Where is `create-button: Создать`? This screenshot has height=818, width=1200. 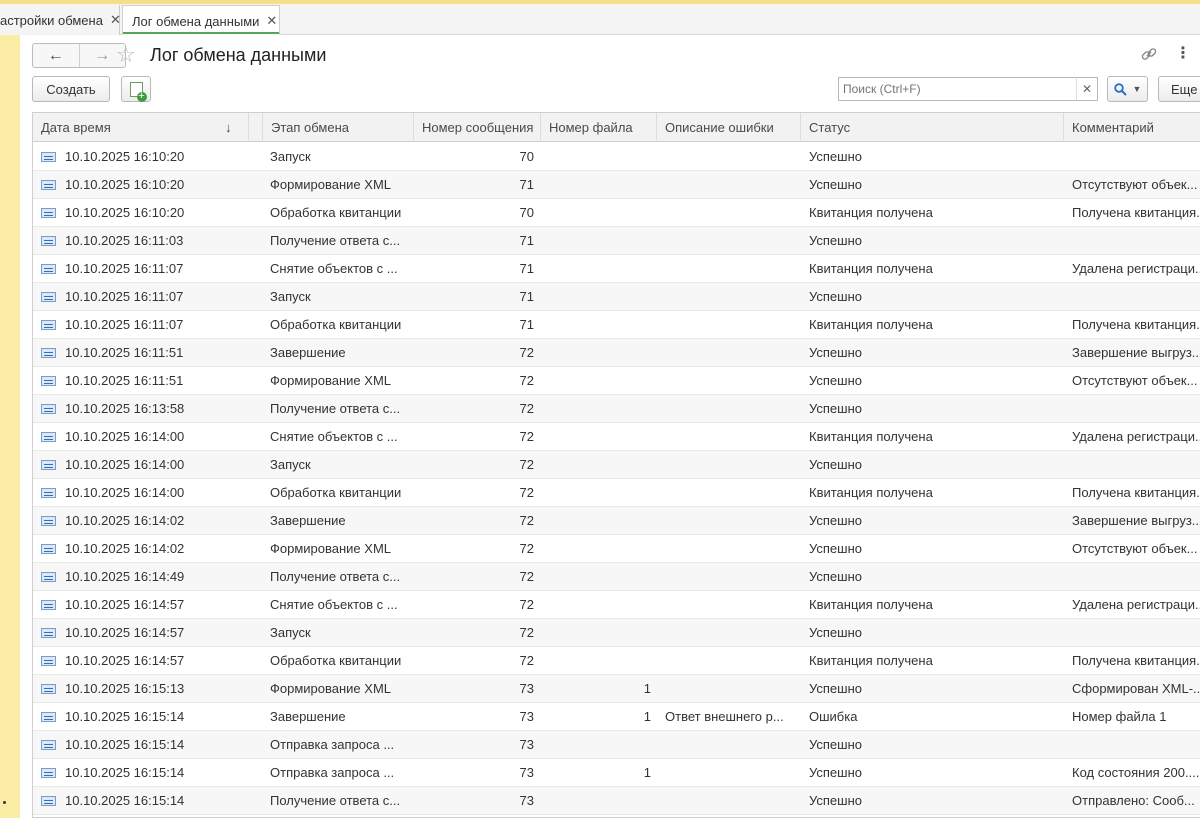 create-button: Создать is located at coordinates (71, 89).